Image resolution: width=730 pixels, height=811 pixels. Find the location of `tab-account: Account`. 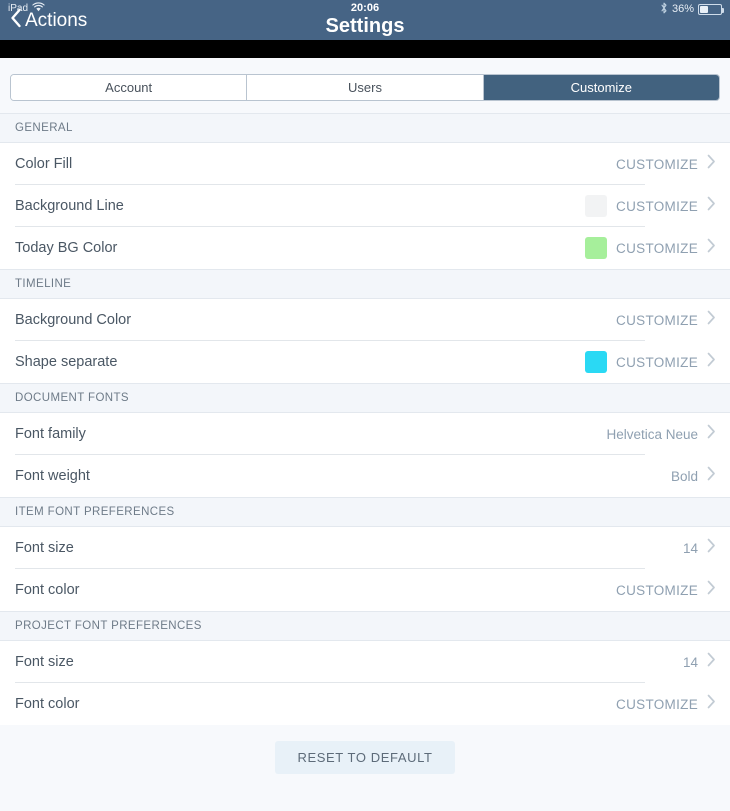

tab-account: Account is located at coordinates (129, 87).